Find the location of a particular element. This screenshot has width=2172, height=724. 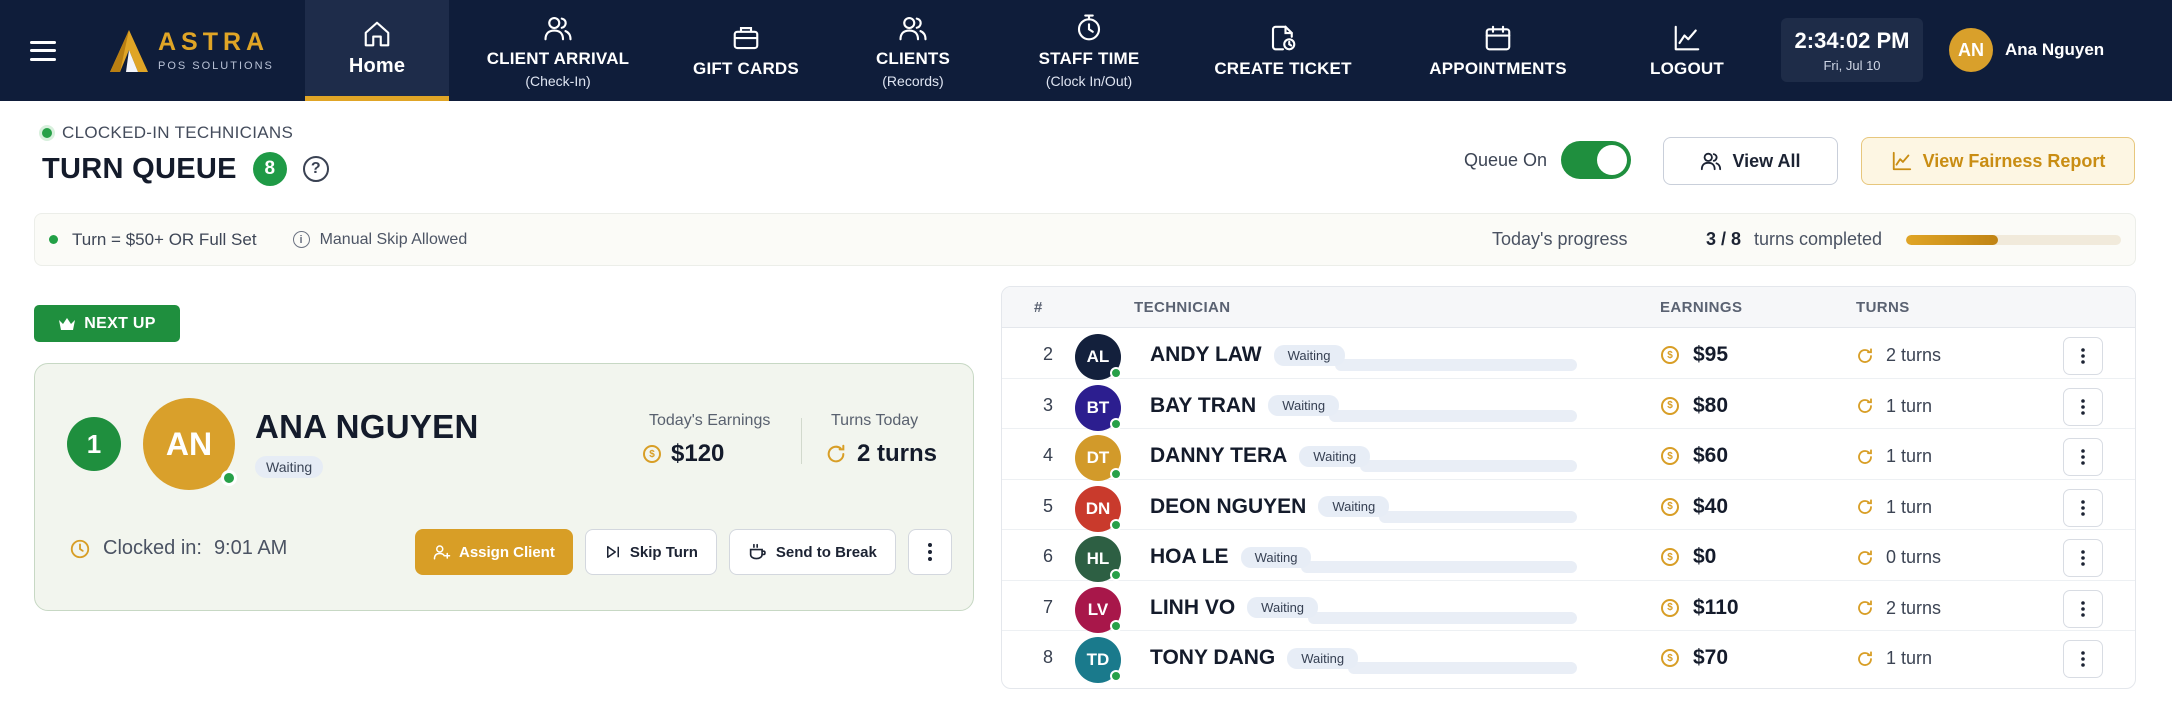

row-earnings: $0 is located at coordinates (1705, 556).